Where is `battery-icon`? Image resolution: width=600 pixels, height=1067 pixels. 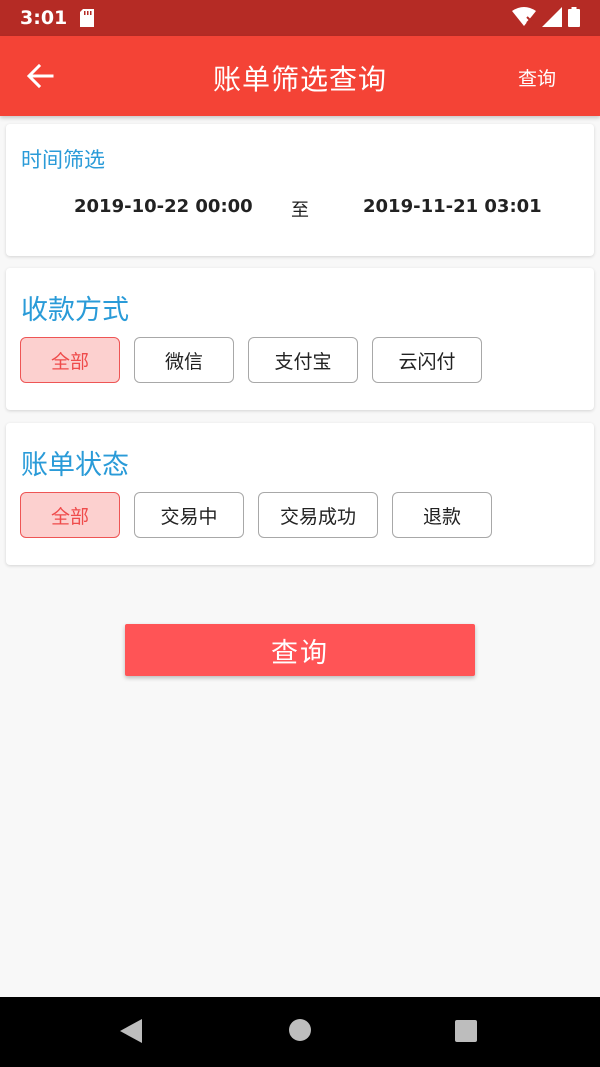
battery-icon is located at coordinates (574, 17).